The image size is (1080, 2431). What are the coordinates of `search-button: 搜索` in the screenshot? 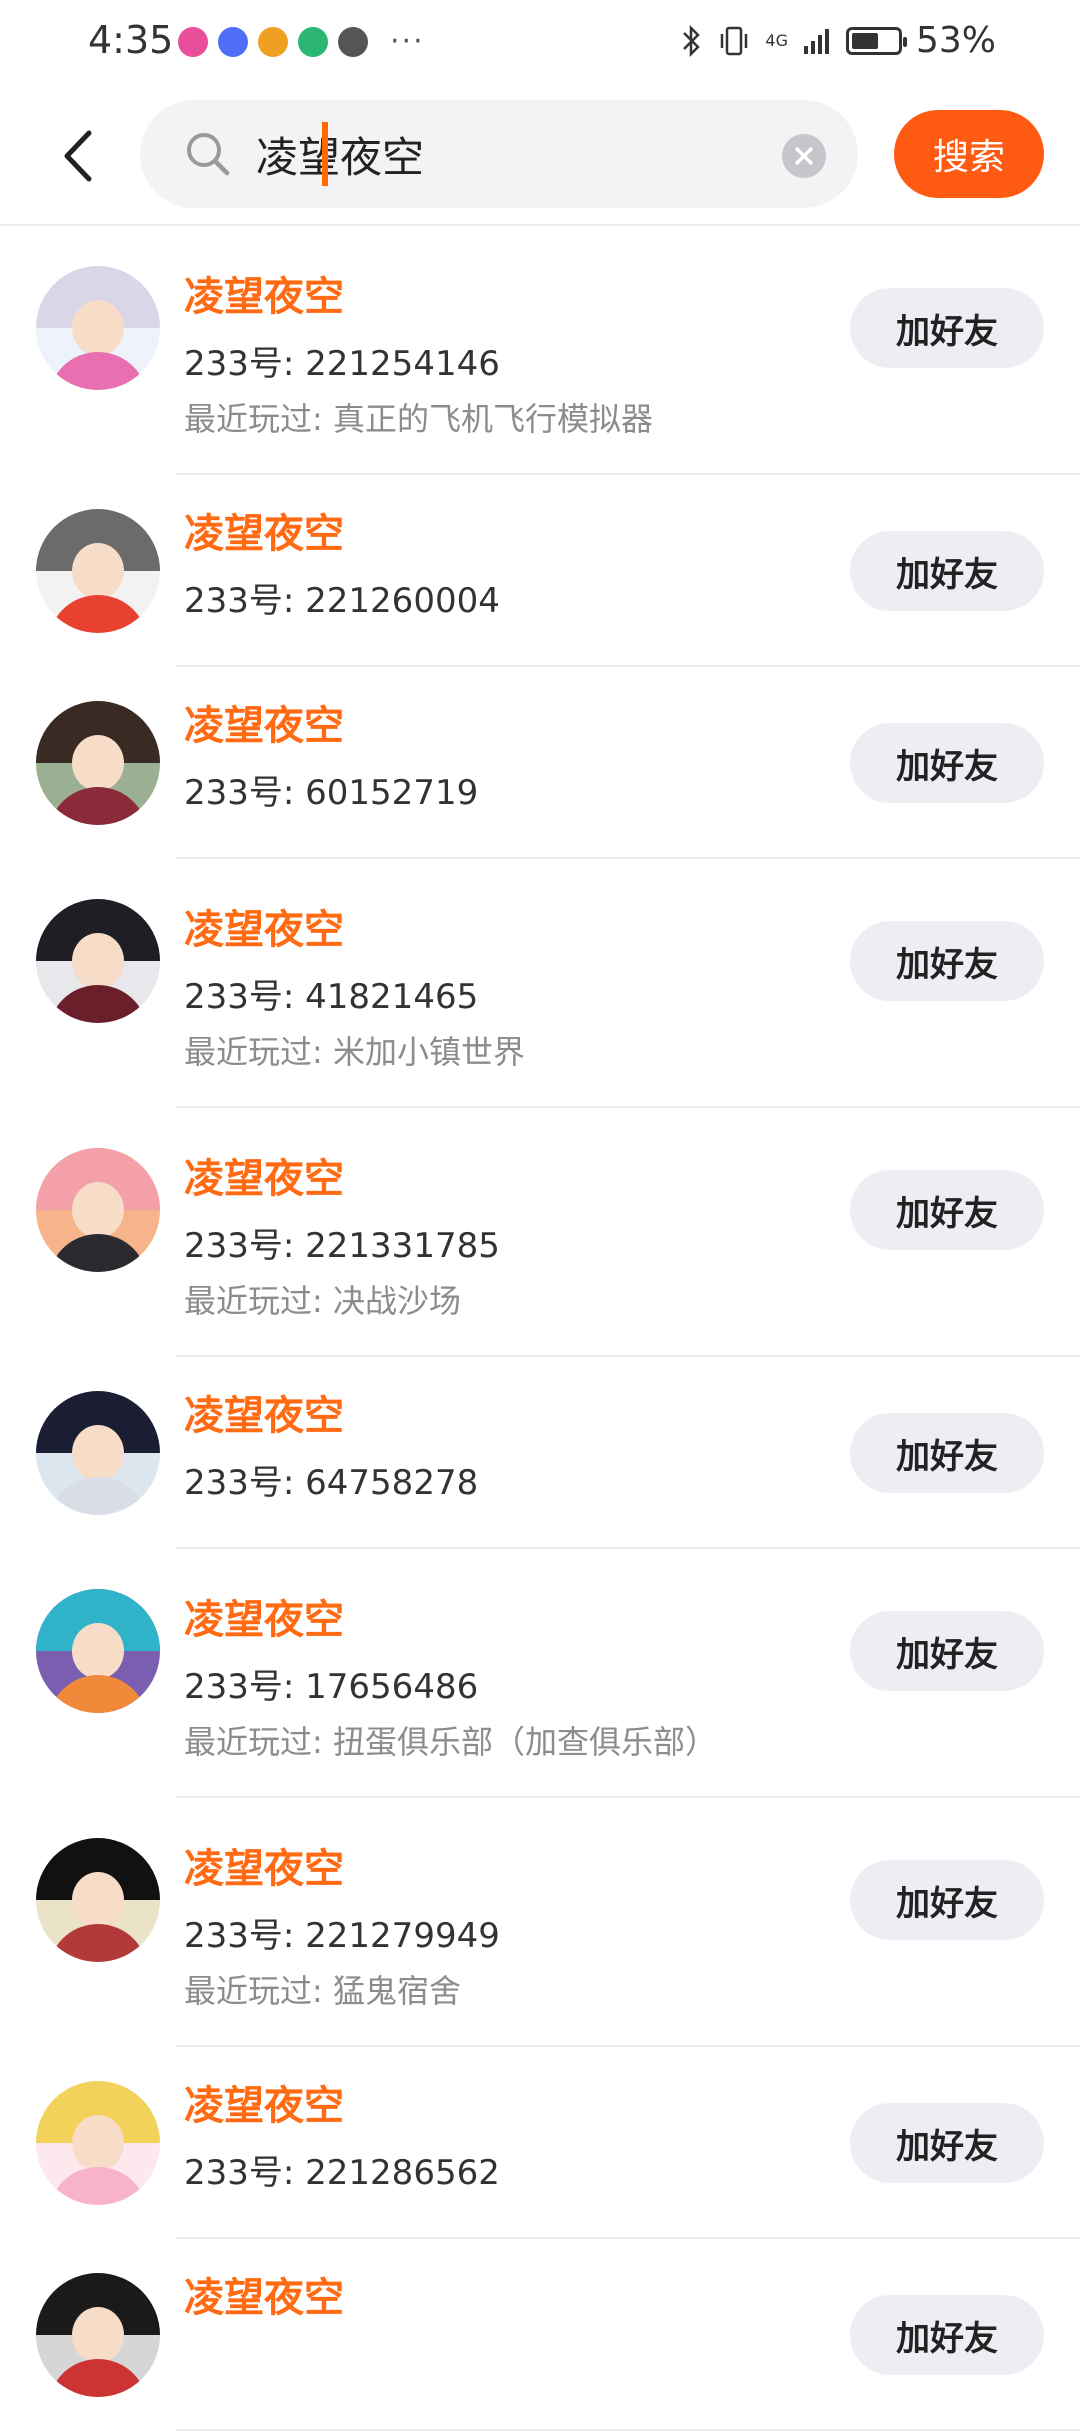 It's located at (969, 154).